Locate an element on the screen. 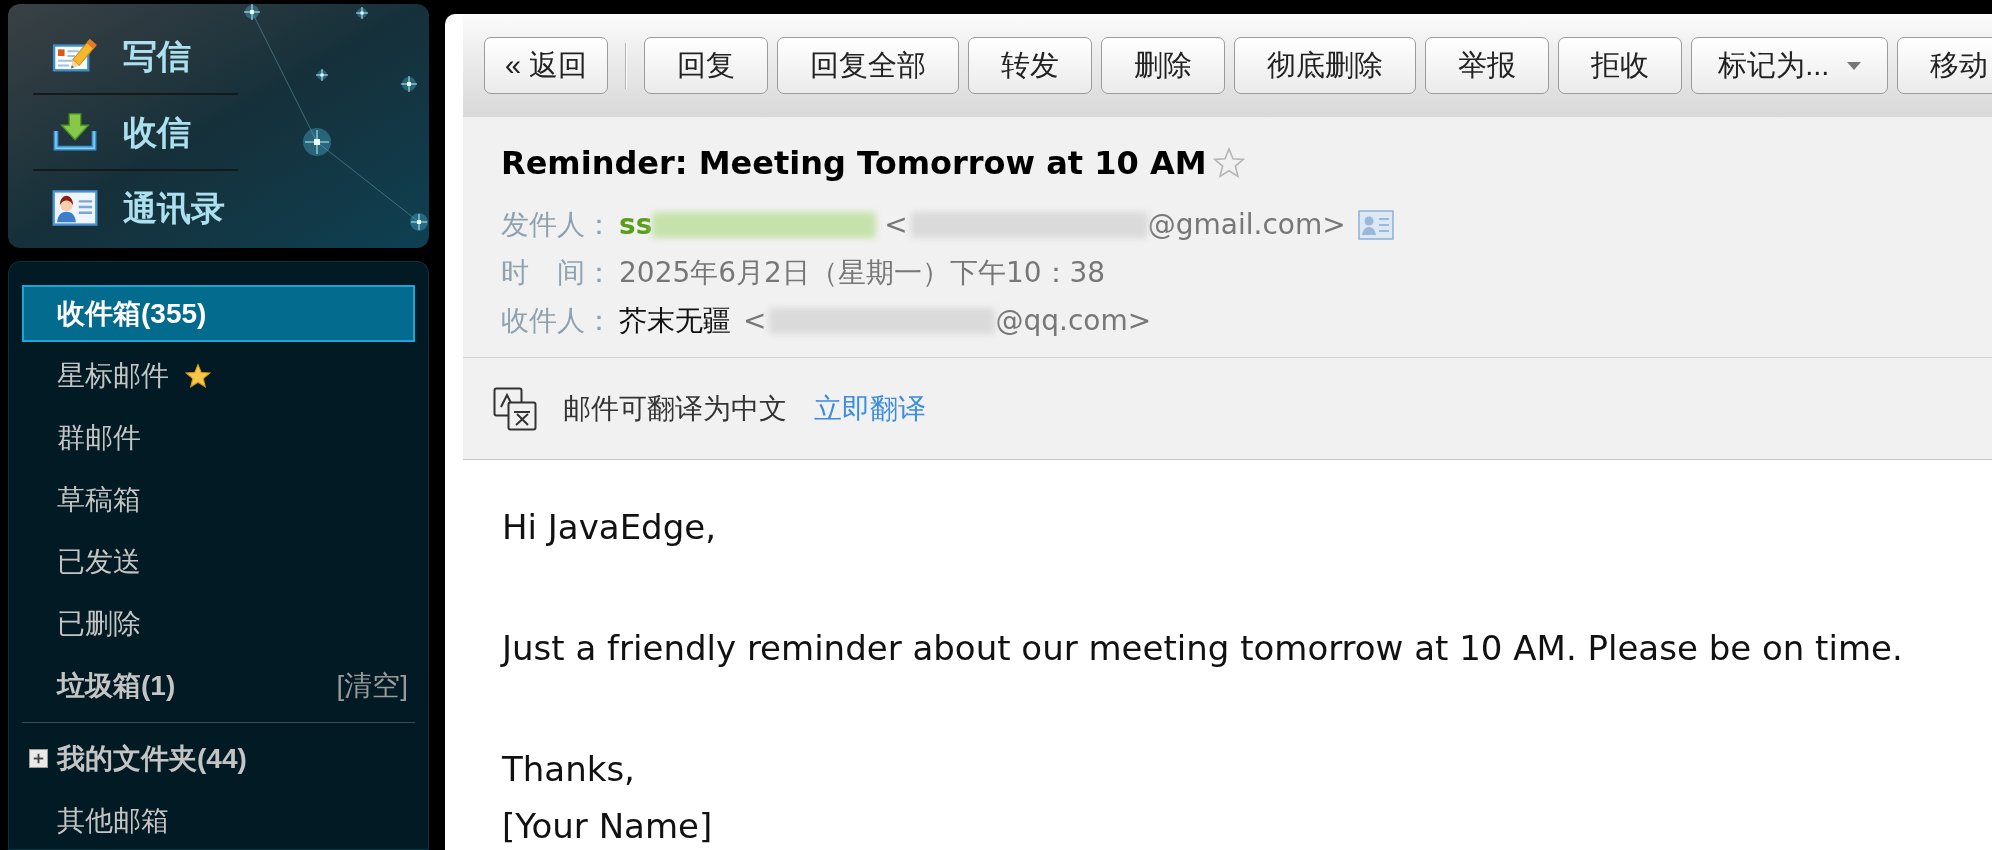  folder-item: 收件箱(355) is located at coordinates (218, 313).